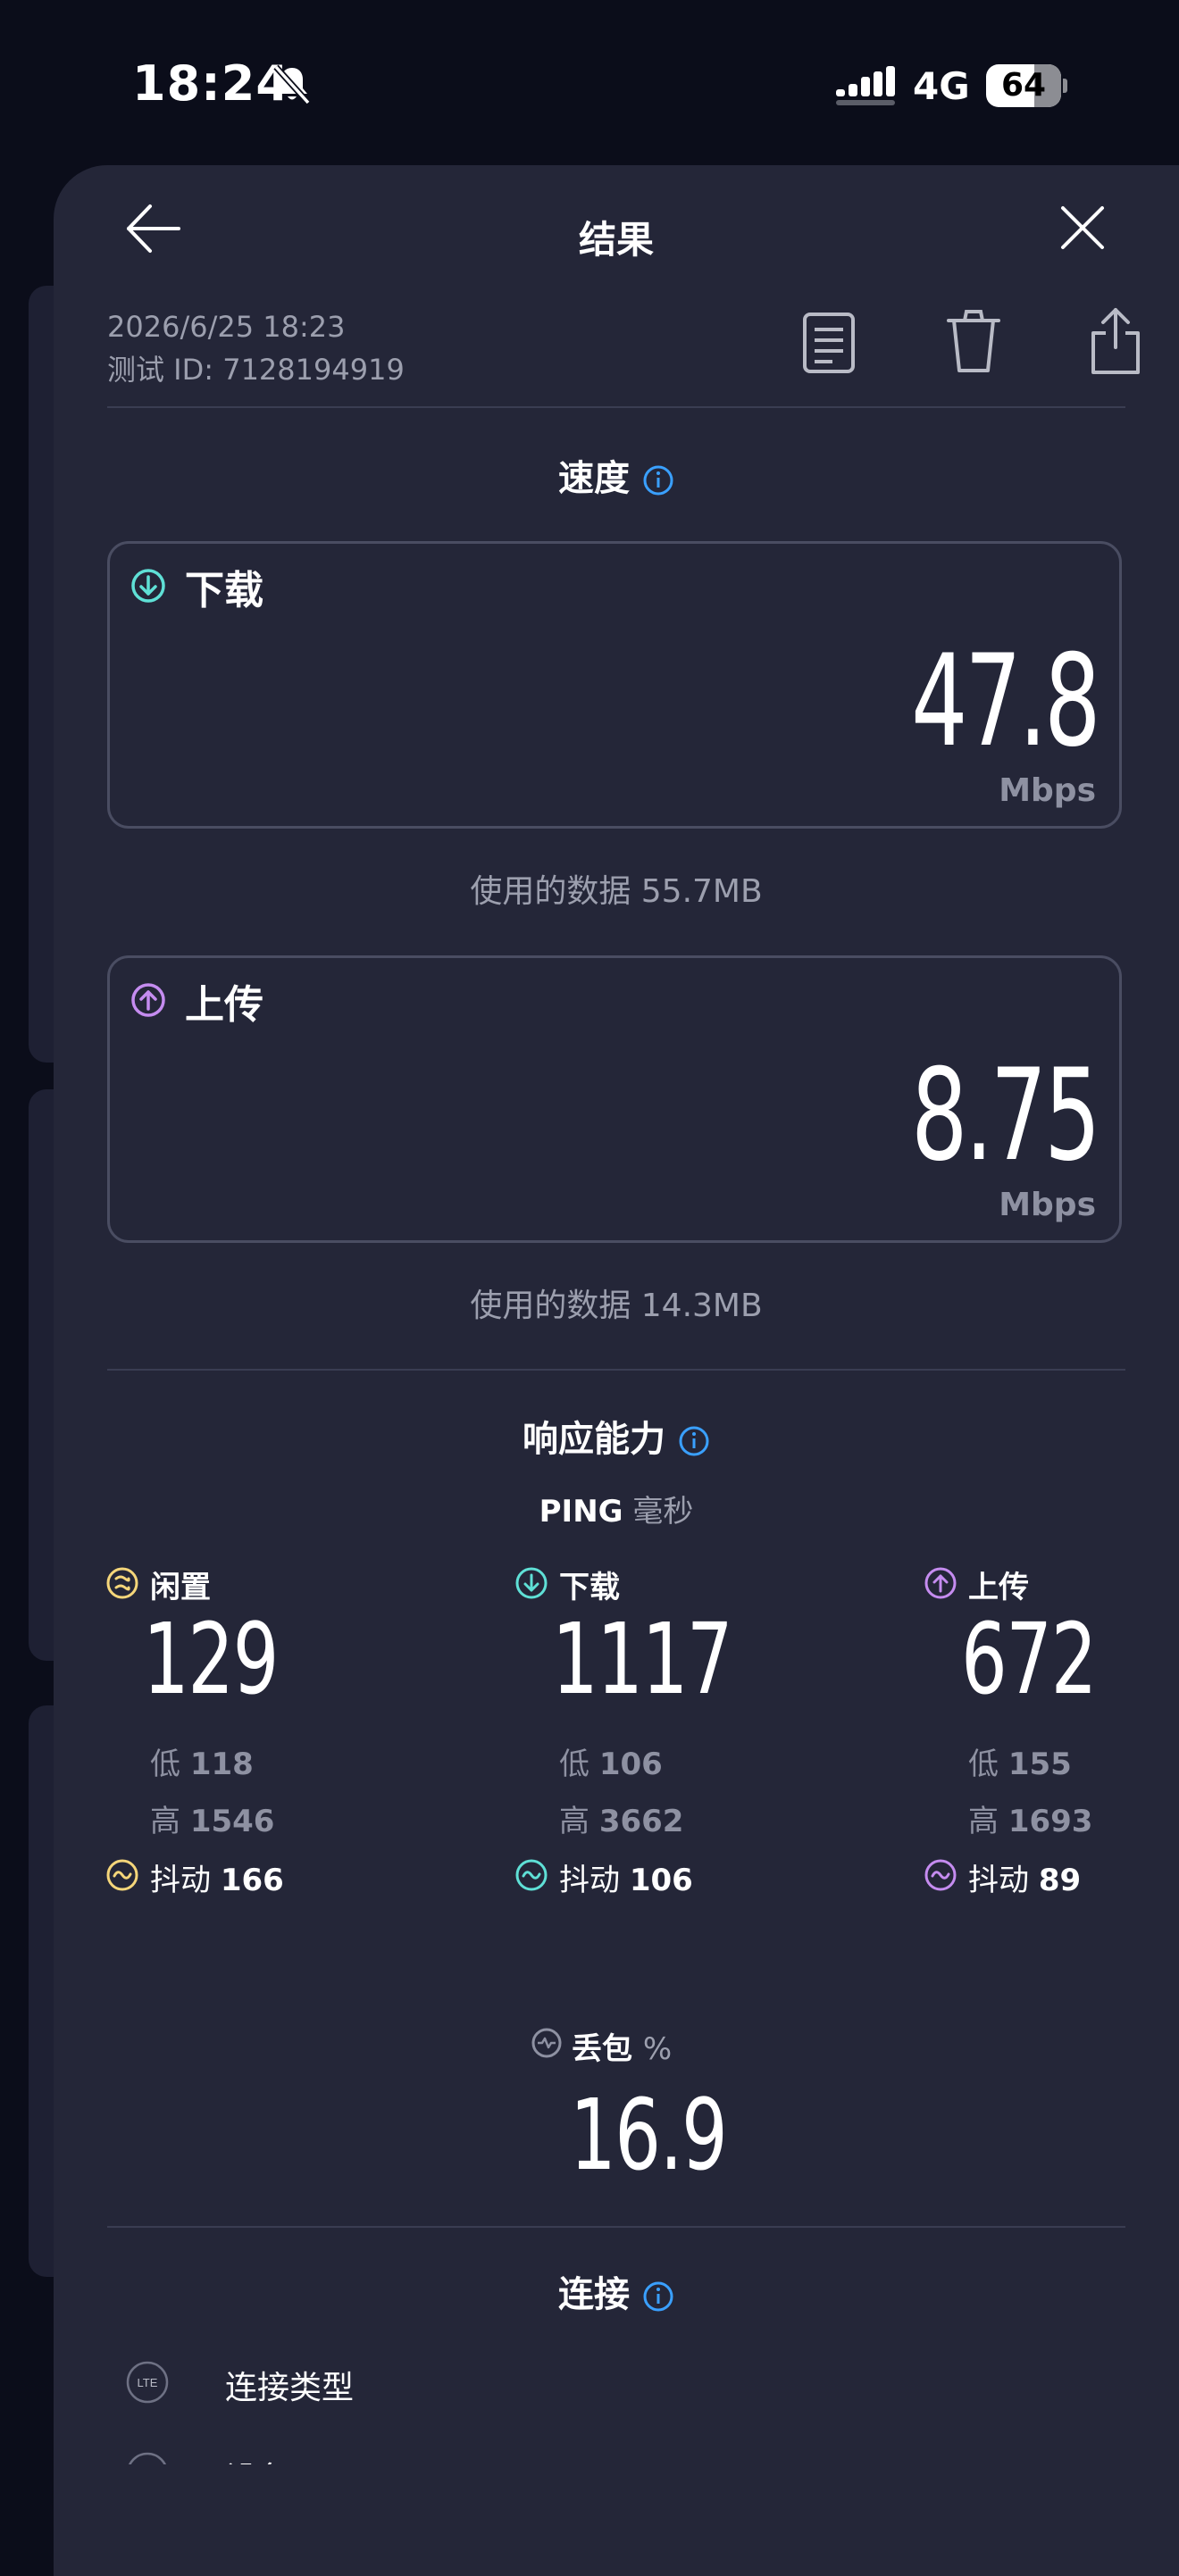  What do you see at coordinates (616, 891) in the screenshot?
I see `download-data-used: 使用的数据 55.7MB` at bounding box center [616, 891].